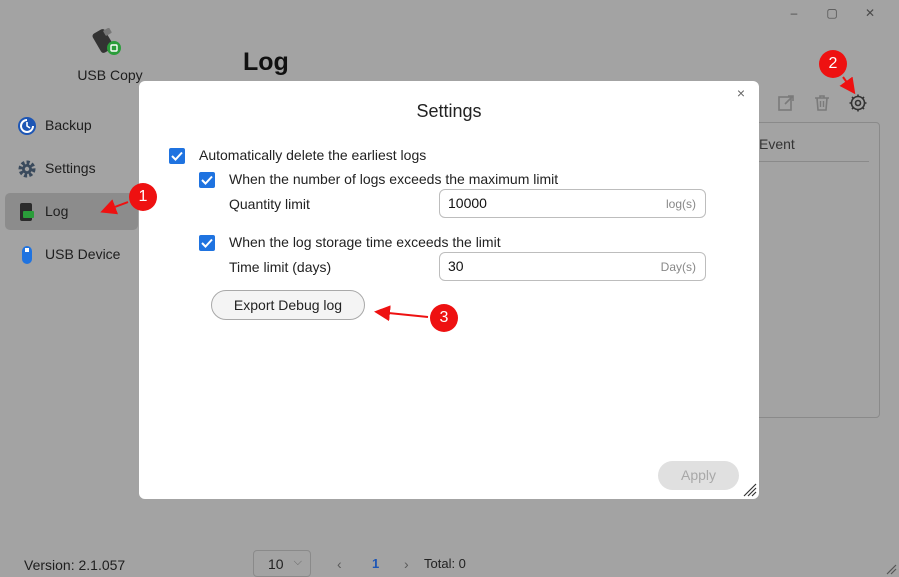 This screenshot has width=899, height=577. Describe the element at coordinates (288, 305) in the screenshot. I see `export-debug-log-button: Export Debug log` at that location.